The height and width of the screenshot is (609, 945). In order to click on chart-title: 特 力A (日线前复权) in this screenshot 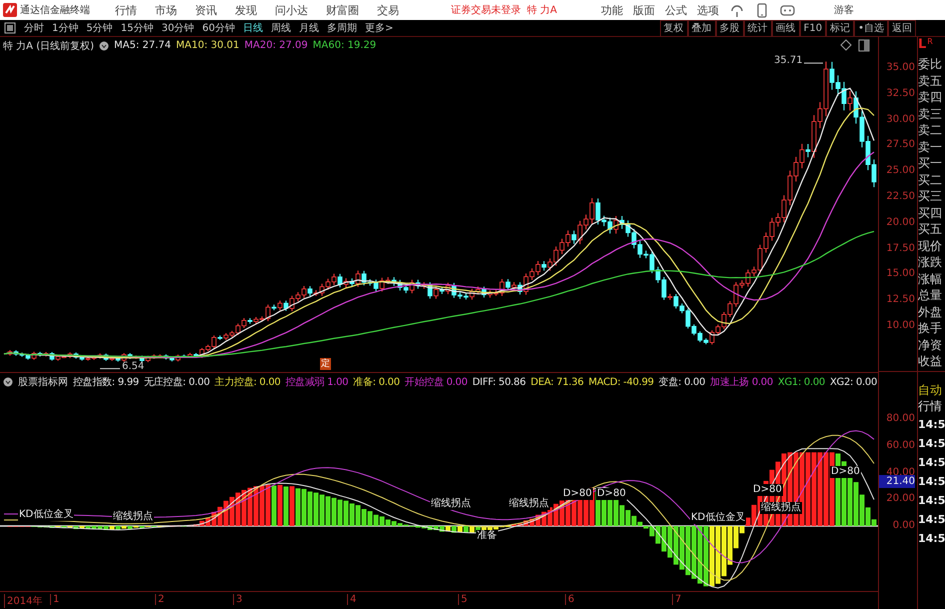, I will do `click(48, 46)`.